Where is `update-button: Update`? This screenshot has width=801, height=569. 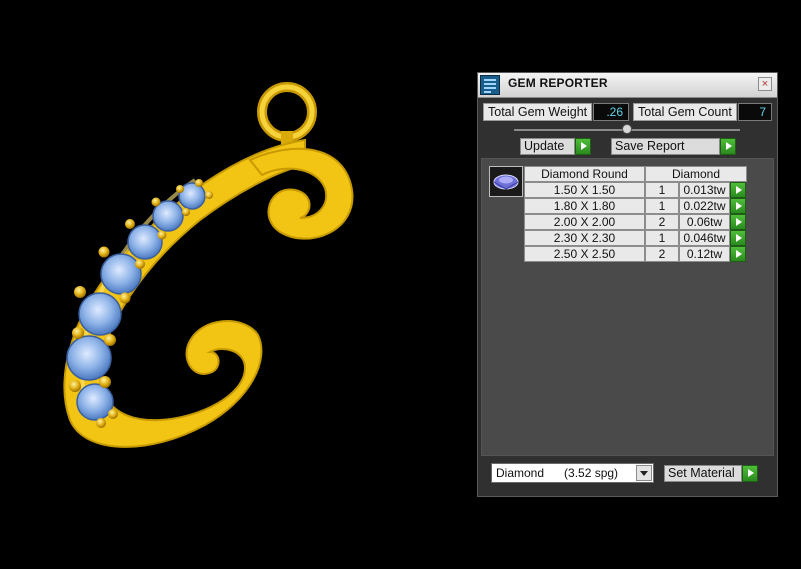 update-button: Update is located at coordinates (556, 146).